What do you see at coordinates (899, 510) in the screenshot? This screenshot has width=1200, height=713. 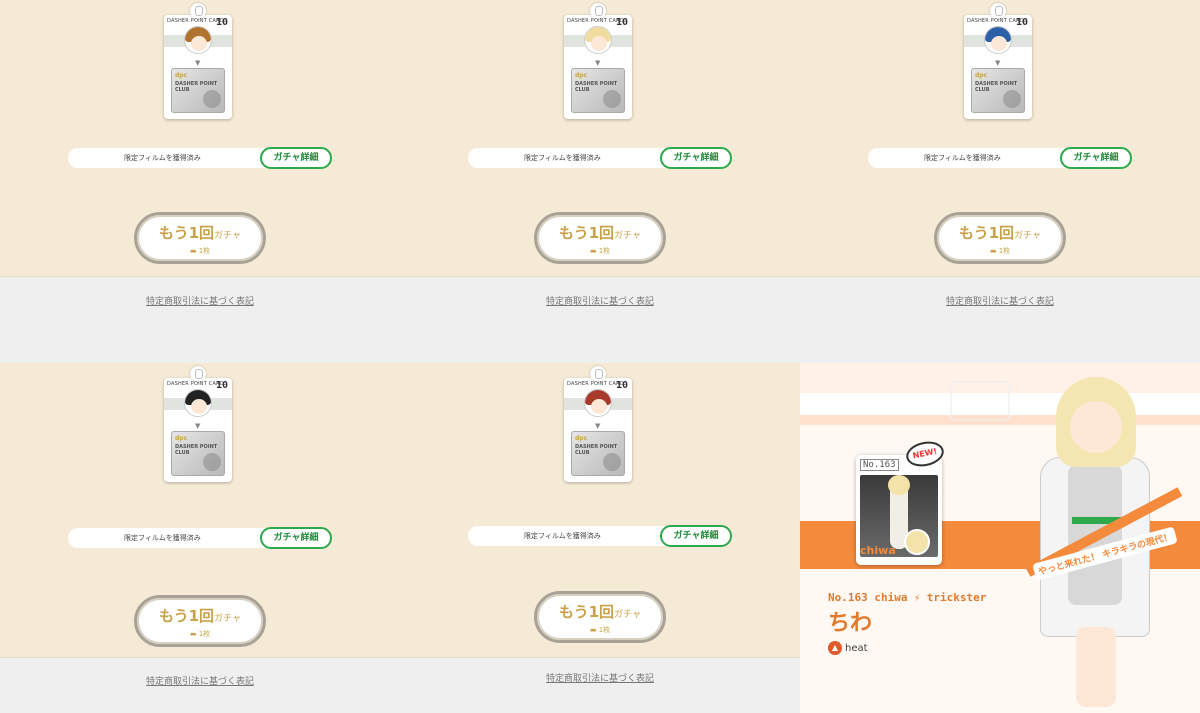 I see `film-card: No.163 chiwa` at bounding box center [899, 510].